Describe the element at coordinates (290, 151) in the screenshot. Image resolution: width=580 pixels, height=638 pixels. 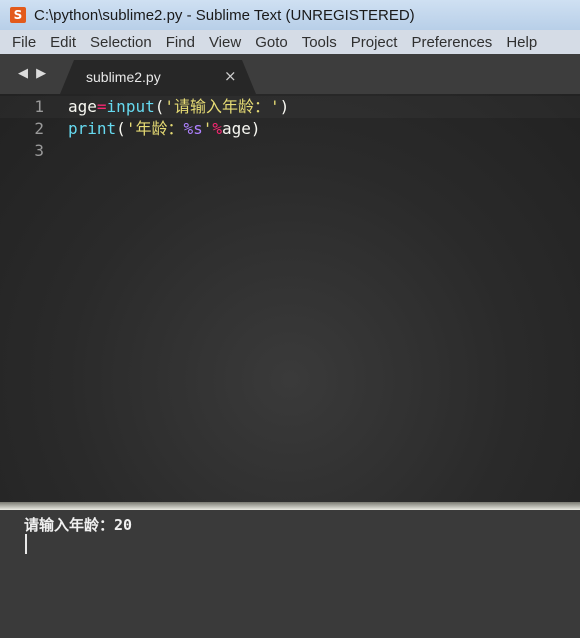
I see `code-line: 3` at that location.